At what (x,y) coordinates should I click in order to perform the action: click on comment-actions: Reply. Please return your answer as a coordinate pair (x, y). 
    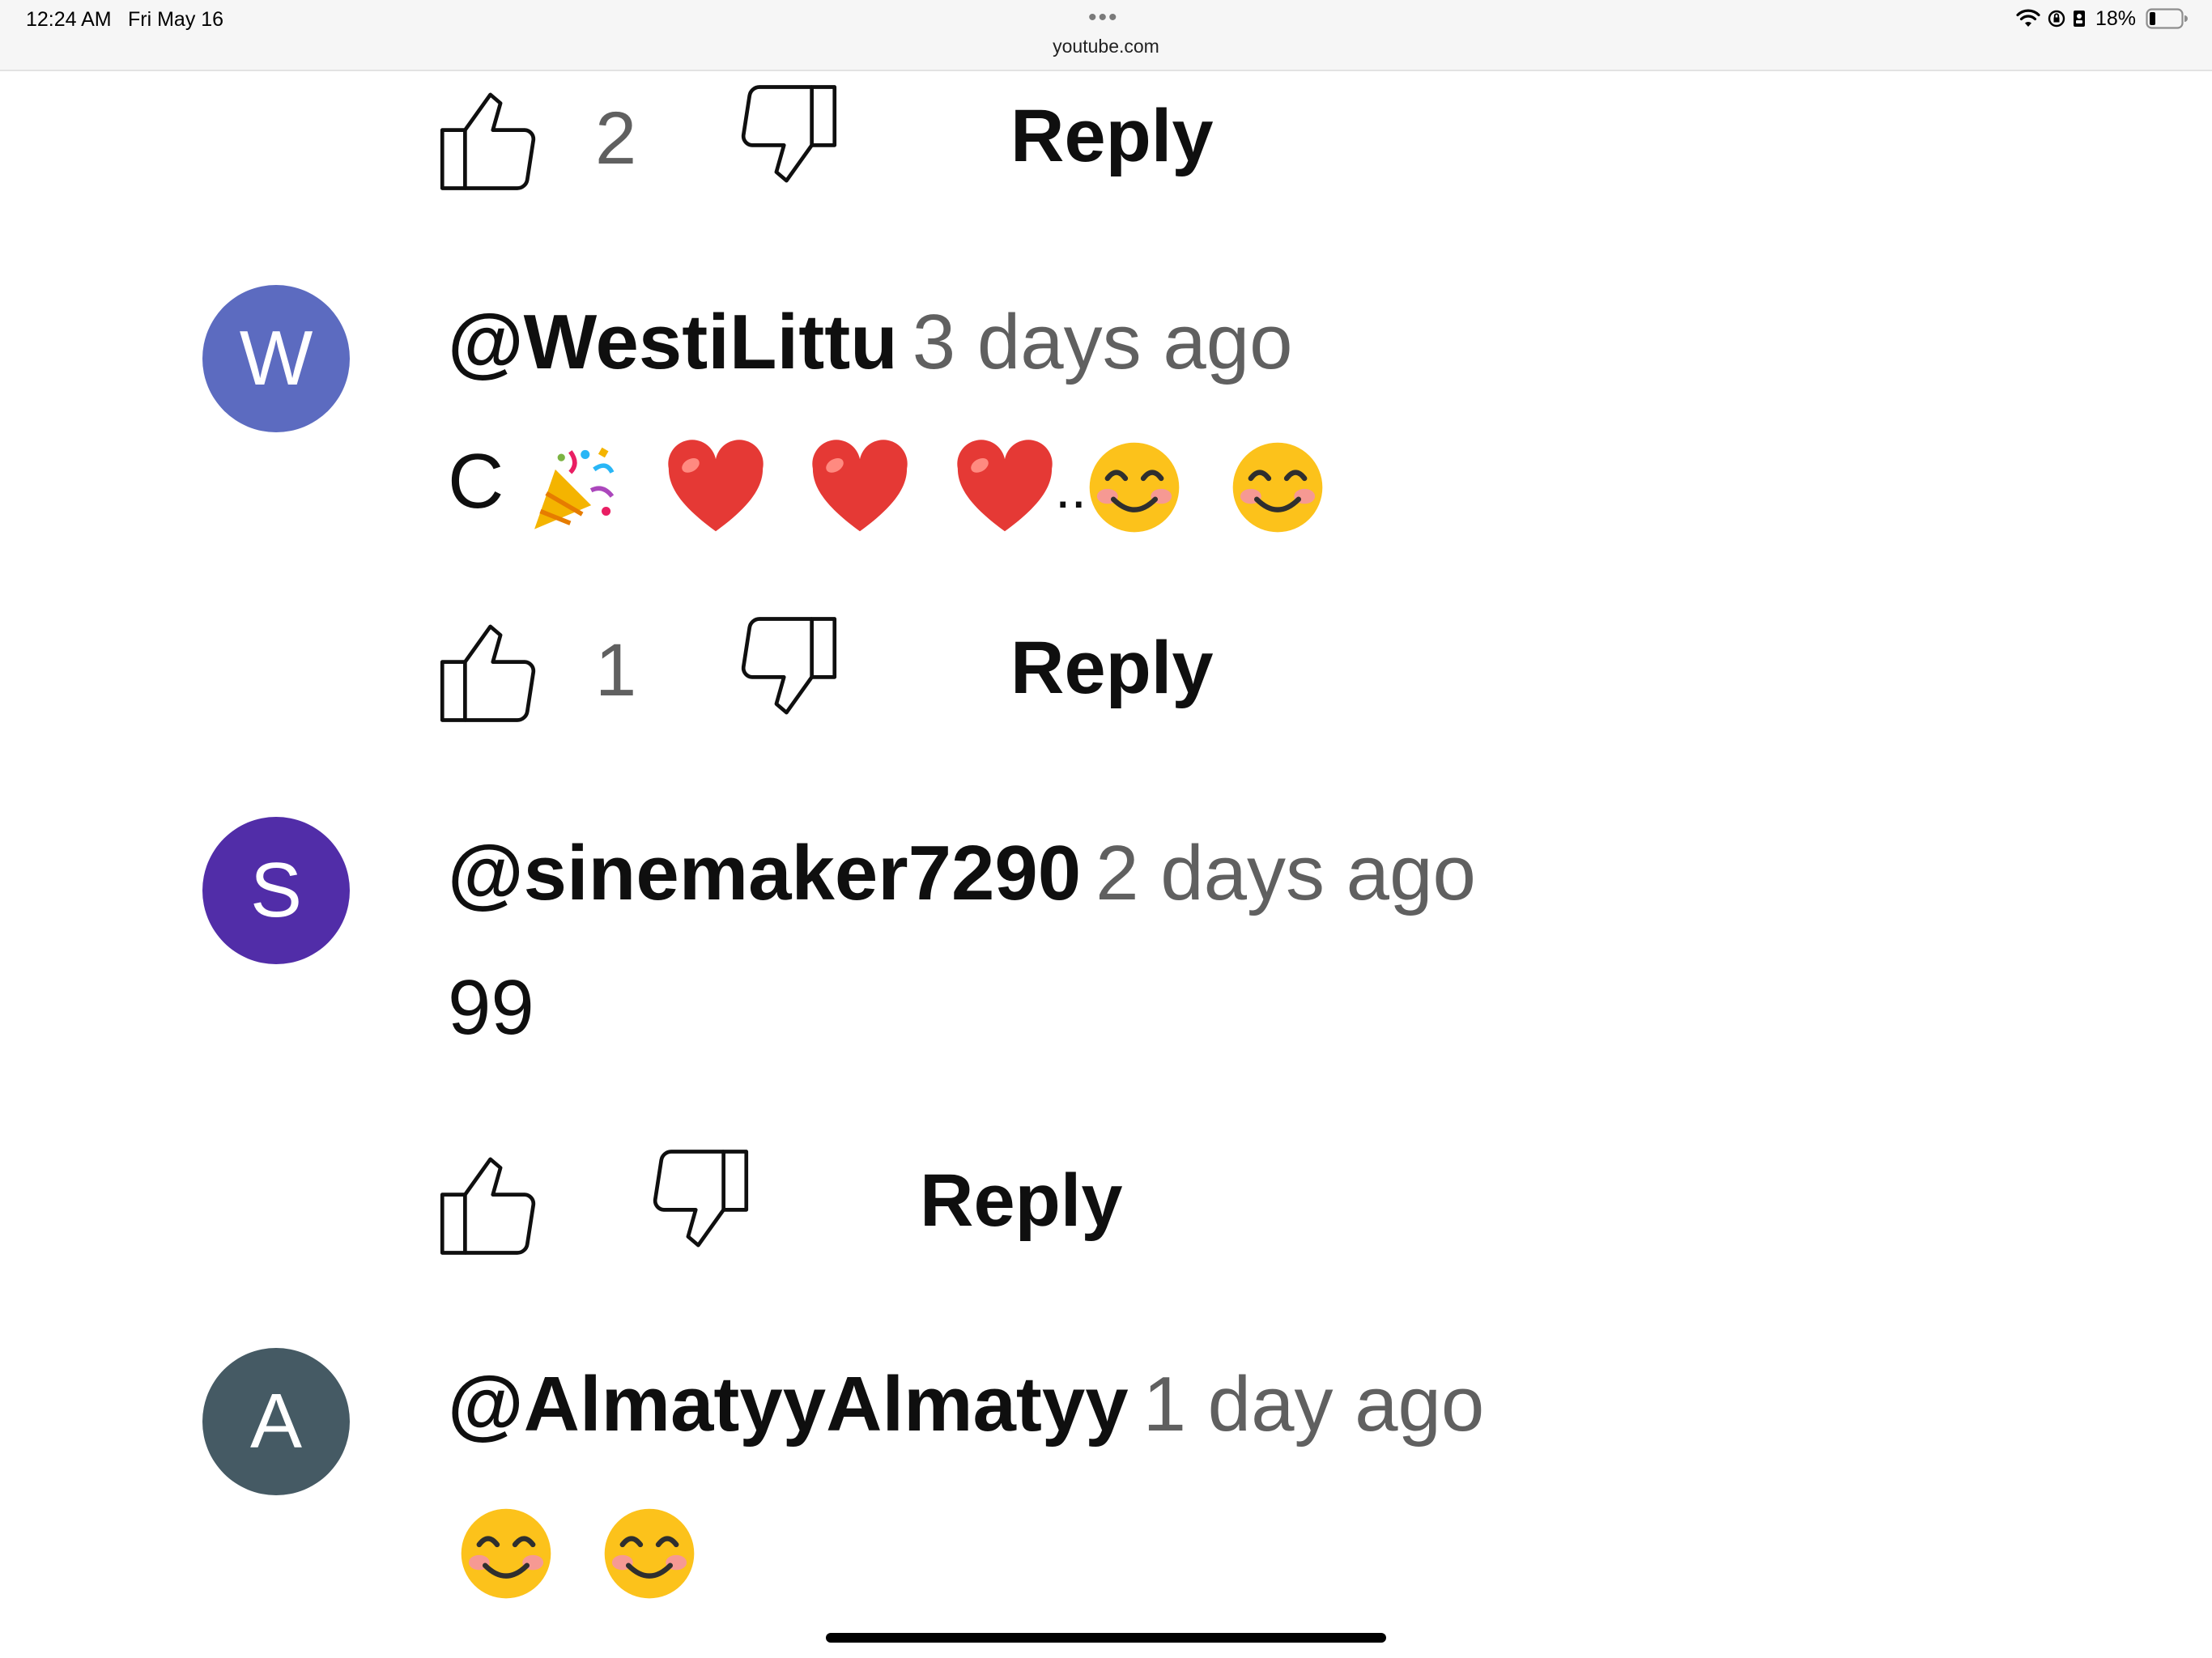
    Looking at the image, I should click on (1106, 1202).